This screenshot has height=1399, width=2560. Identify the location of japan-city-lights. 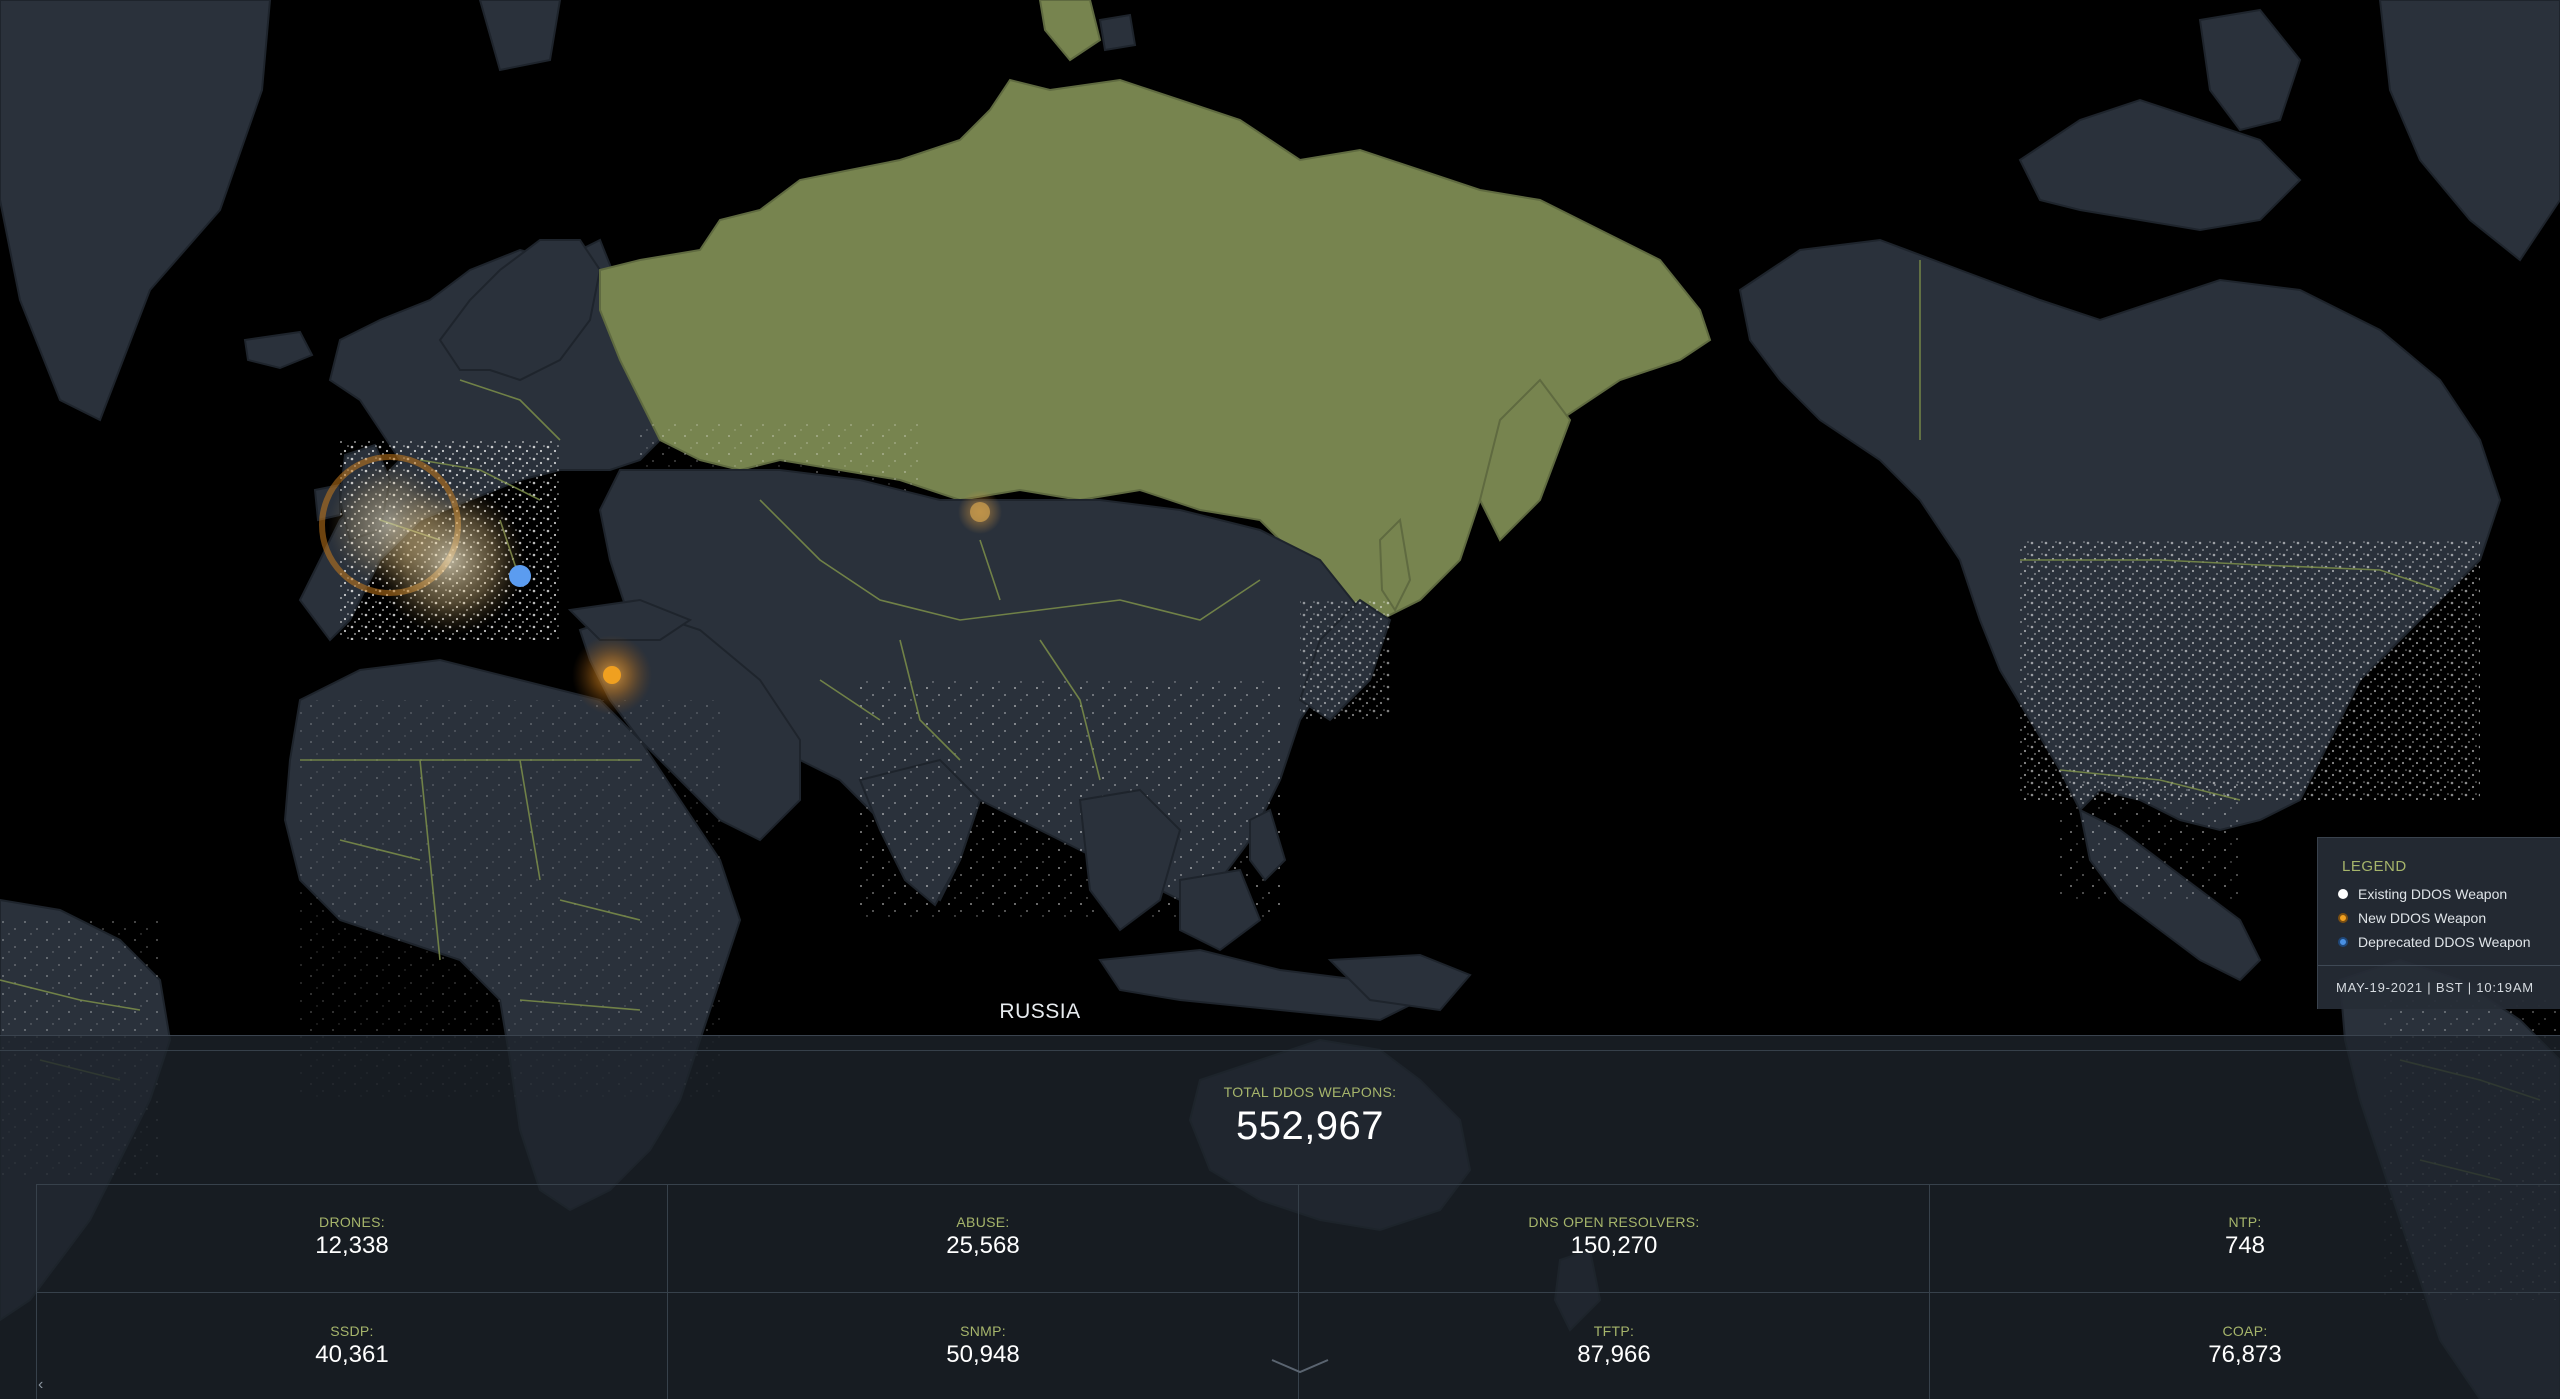
(1345, 660).